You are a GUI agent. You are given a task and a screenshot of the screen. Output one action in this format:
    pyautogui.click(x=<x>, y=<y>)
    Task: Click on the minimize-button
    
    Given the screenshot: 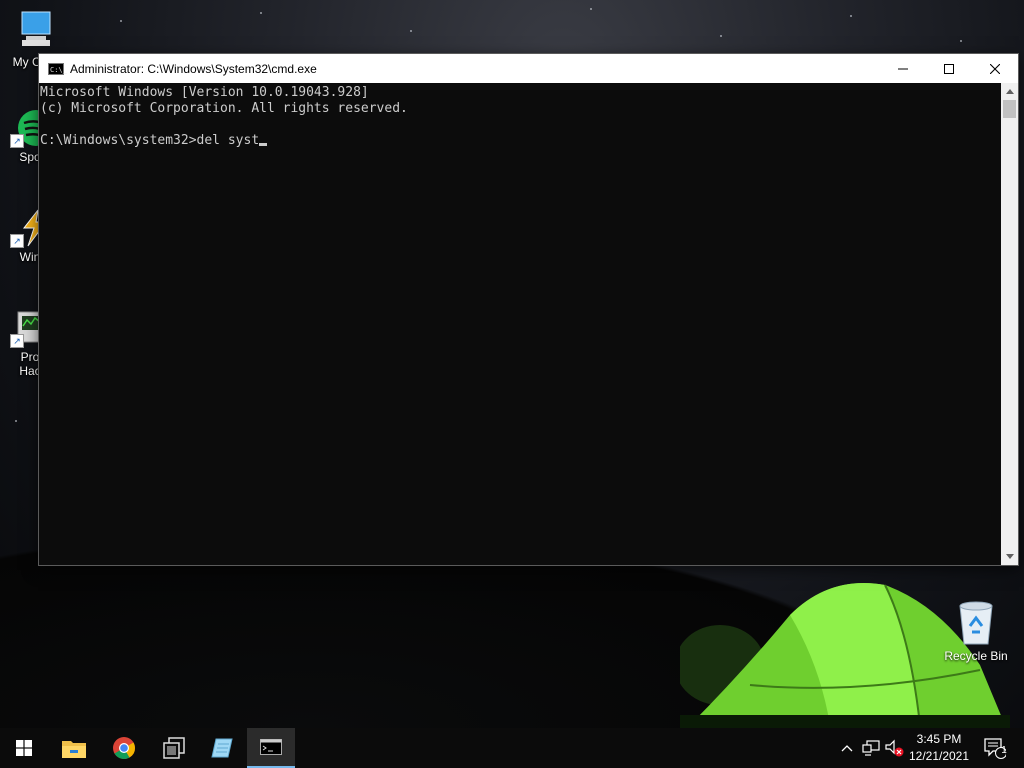 What is the action you would take?
    pyautogui.click(x=903, y=68)
    